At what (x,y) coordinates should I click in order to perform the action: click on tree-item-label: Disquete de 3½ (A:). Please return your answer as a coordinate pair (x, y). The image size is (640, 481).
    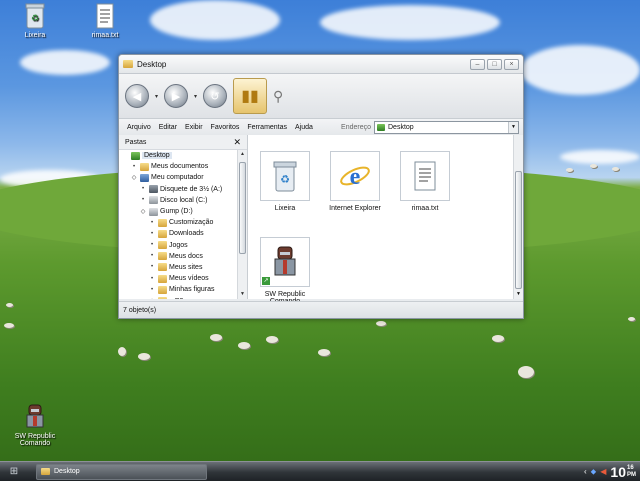
    Looking at the image, I should click on (191, 189).